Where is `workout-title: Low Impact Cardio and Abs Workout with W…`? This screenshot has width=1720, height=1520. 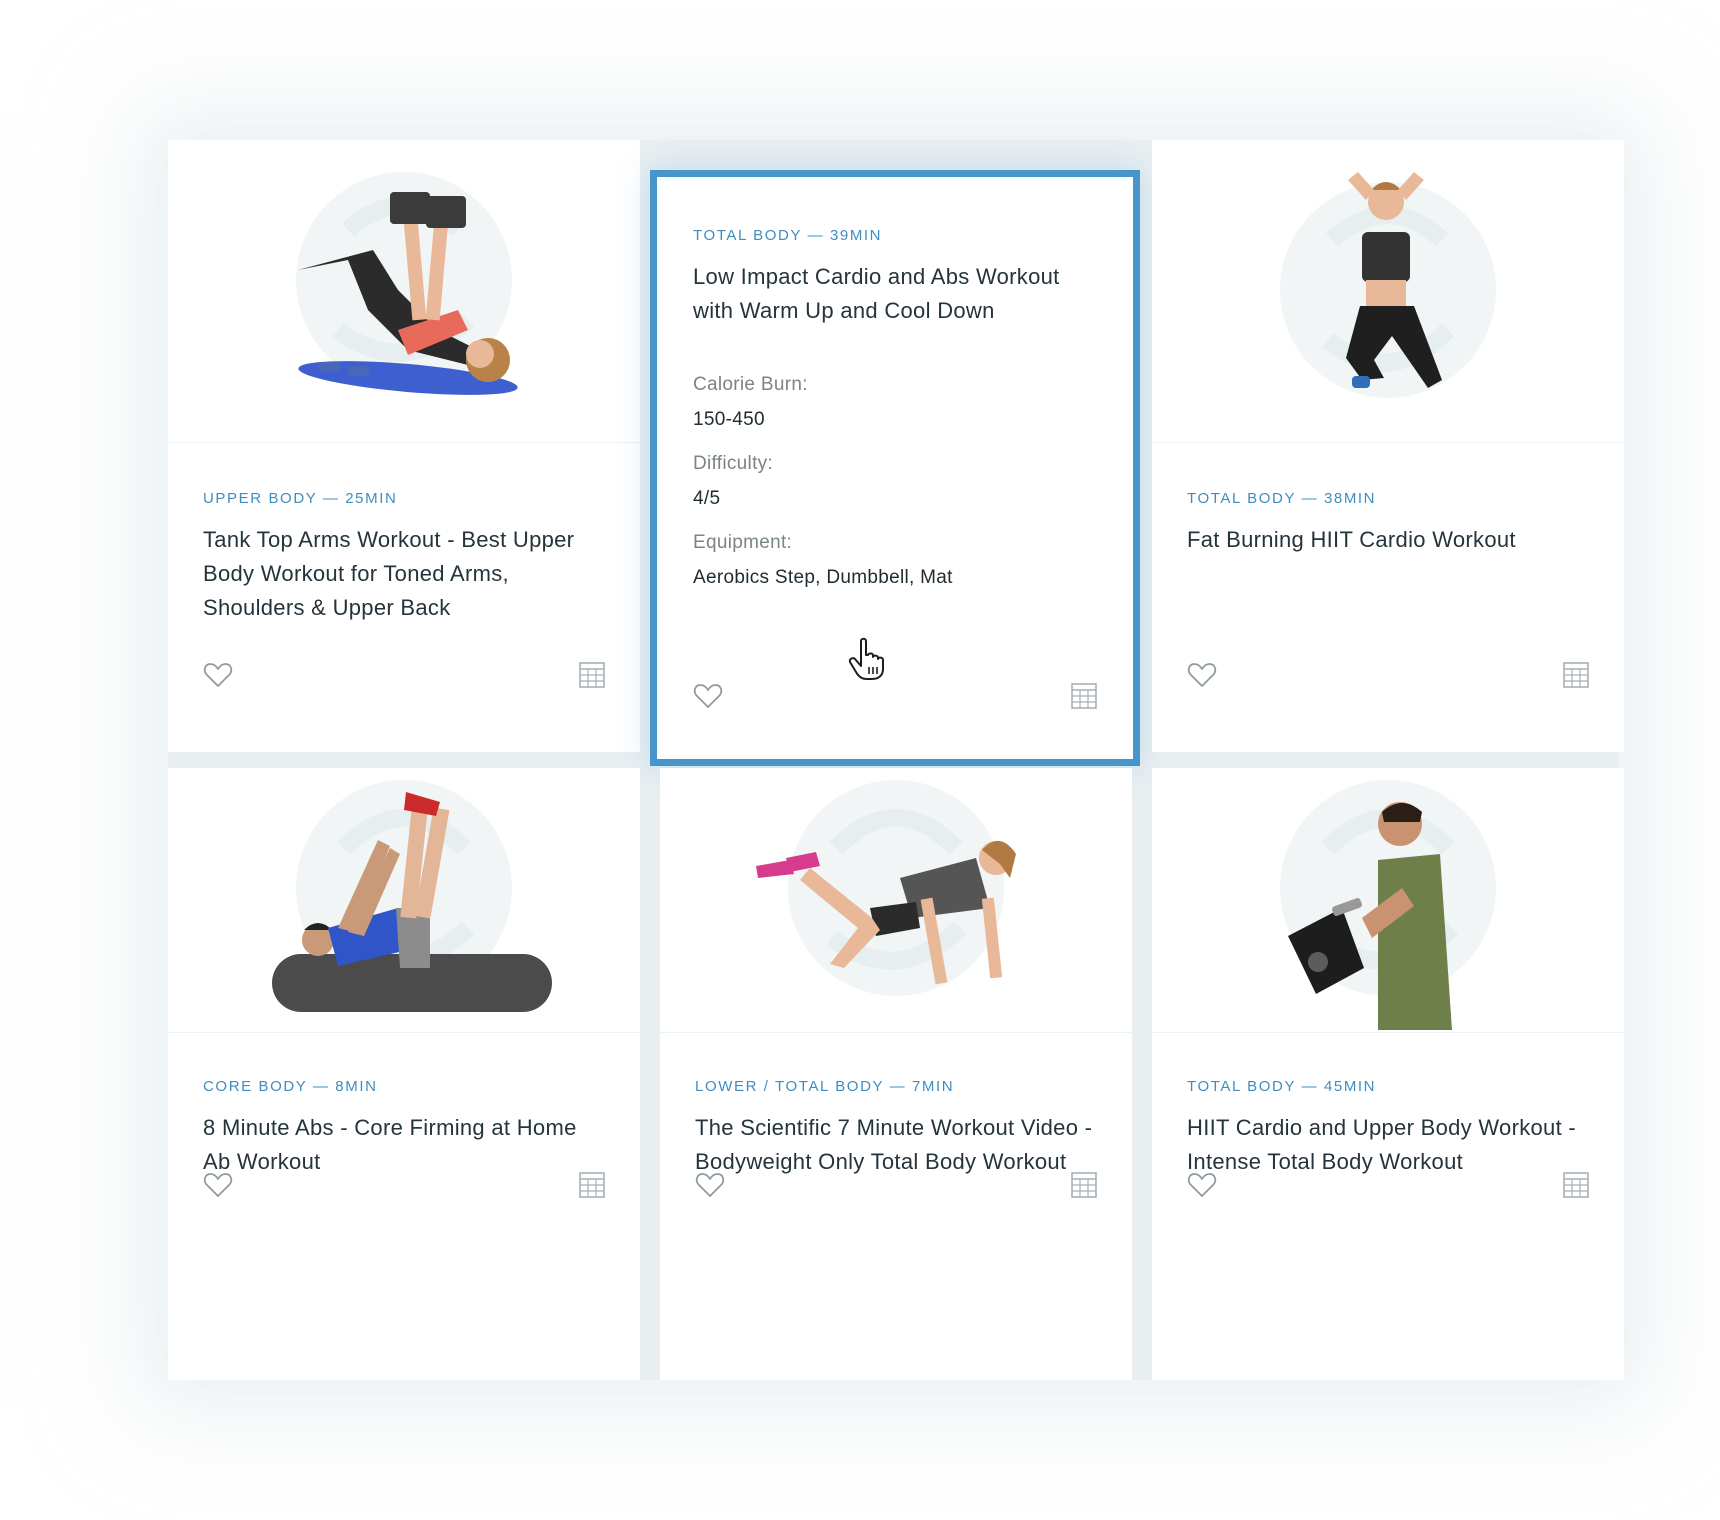
workout-title: Low Impact Cardio and Abs Workout with W… is located at coordinates (895, 294).